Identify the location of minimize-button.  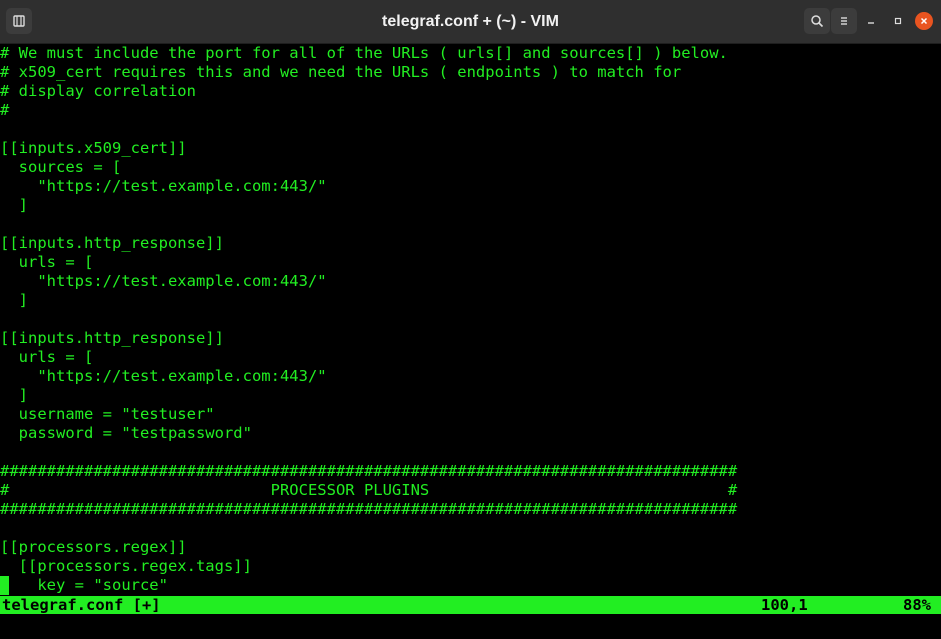
(871, 21).